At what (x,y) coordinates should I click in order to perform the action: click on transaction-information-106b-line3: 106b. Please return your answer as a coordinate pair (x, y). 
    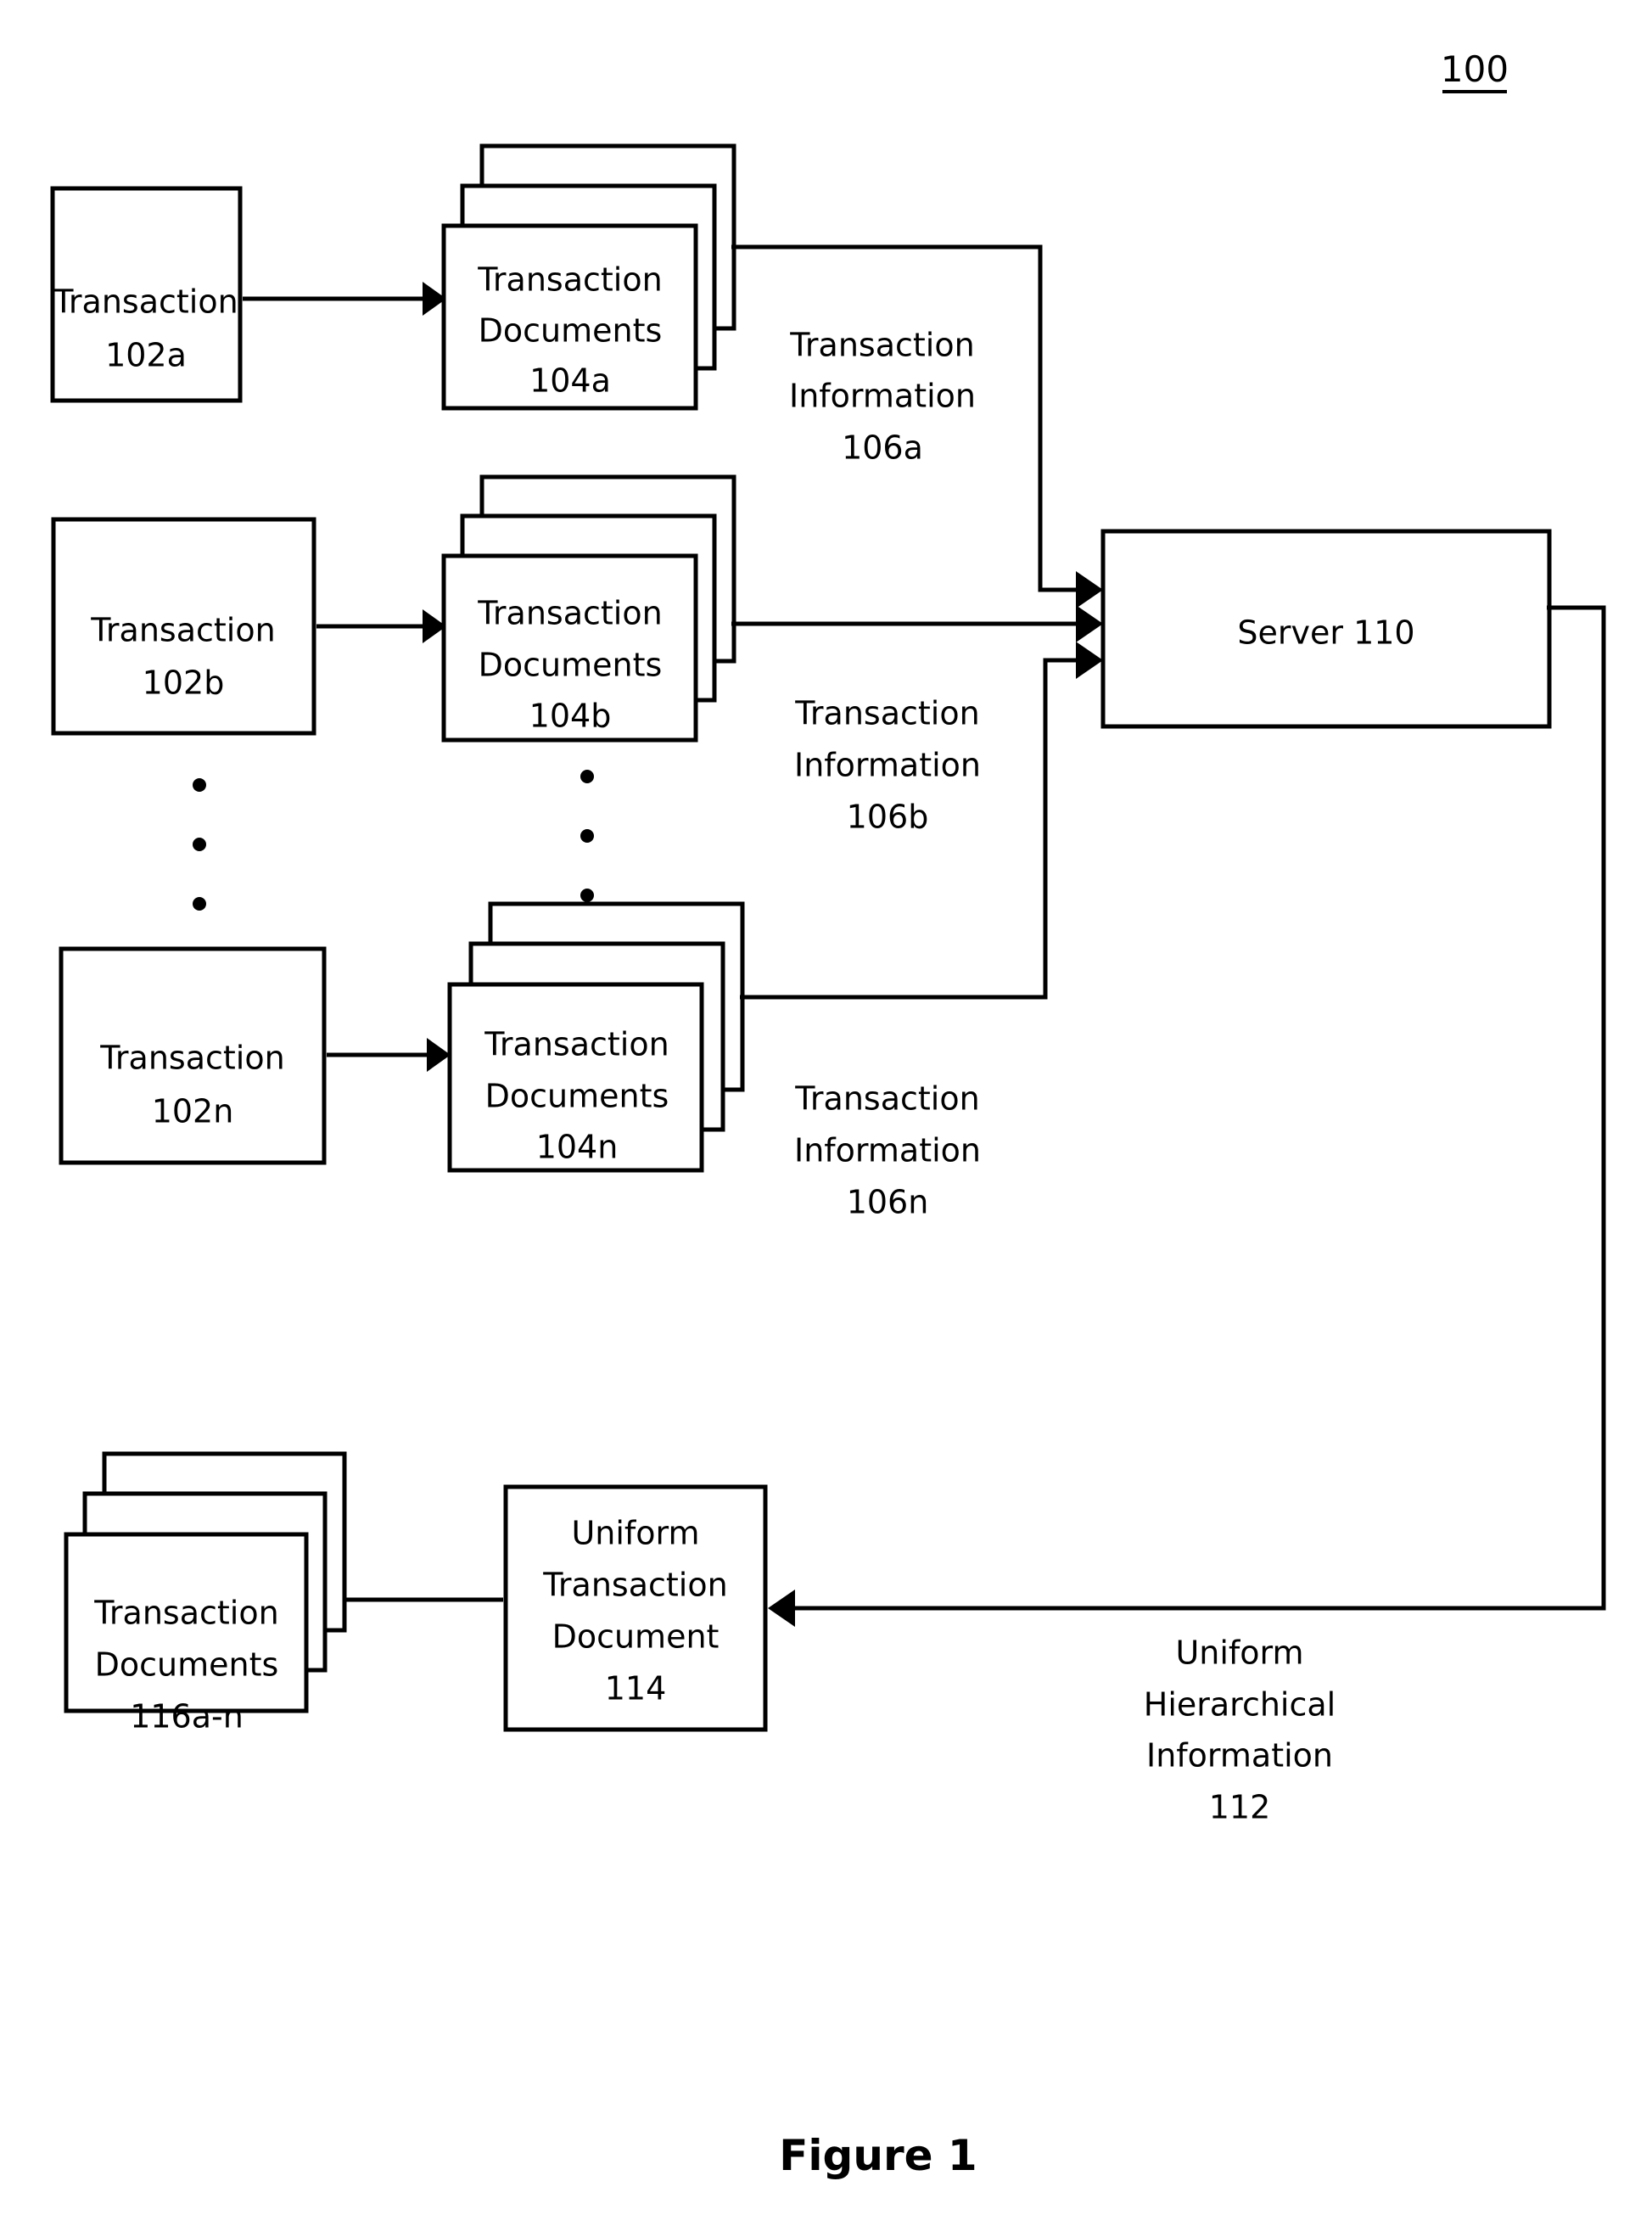
    Looking at the image, I should click on (888, 817).